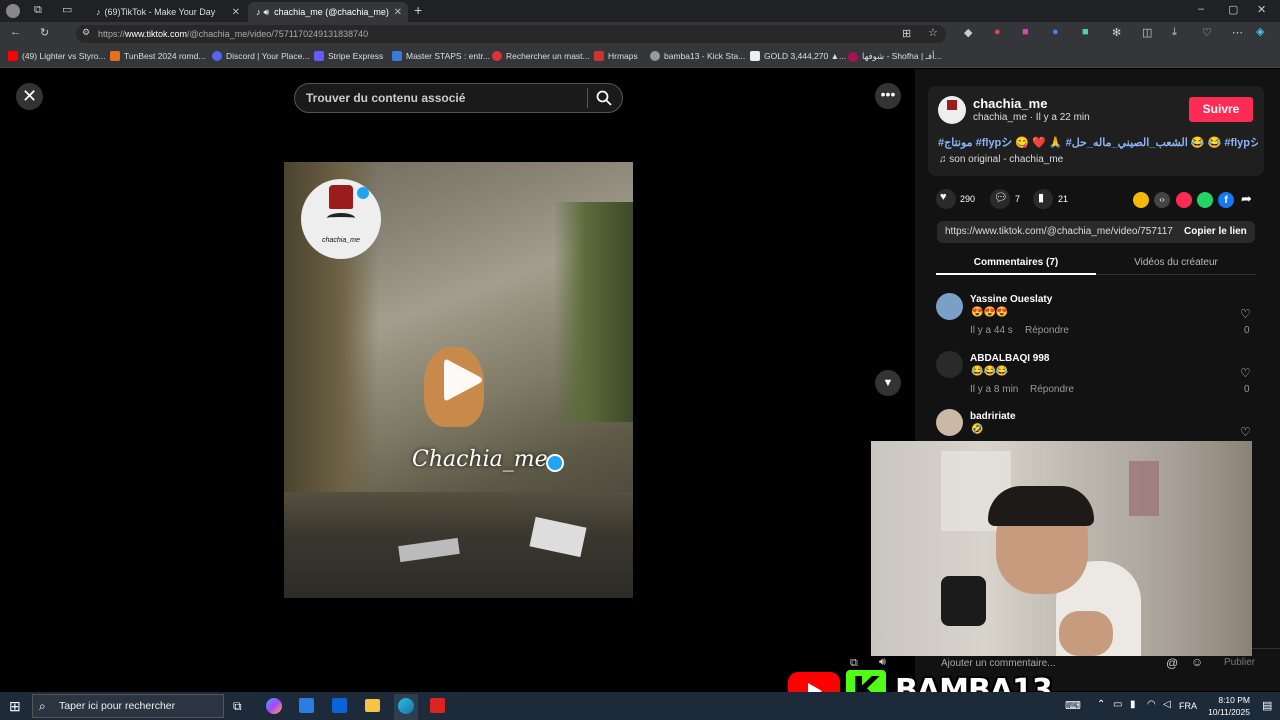  I want to click on tab-chachia: ♪ 🔊︎ chachia_me (@chachia_me) ✕, so click(328, 12).